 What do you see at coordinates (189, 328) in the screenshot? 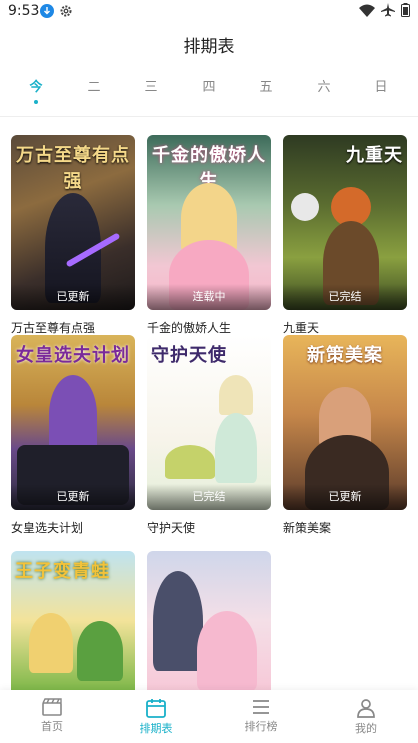
I see `comic-title: 千金的傲娇人生` at bounding box center [189, 328].